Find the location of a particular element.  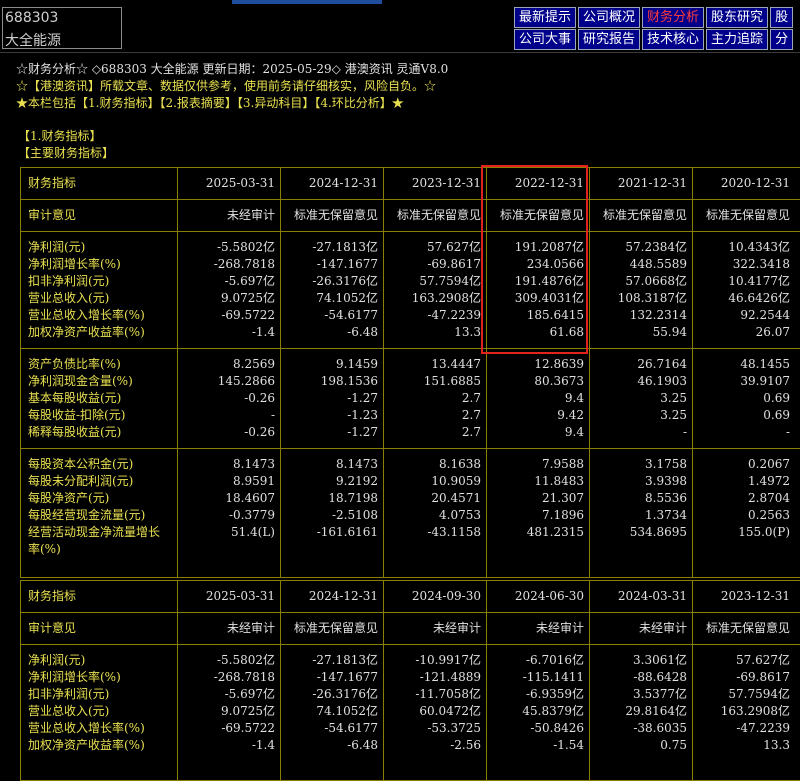

cell-value: -69.8617 is located at coordinates (454, 264).